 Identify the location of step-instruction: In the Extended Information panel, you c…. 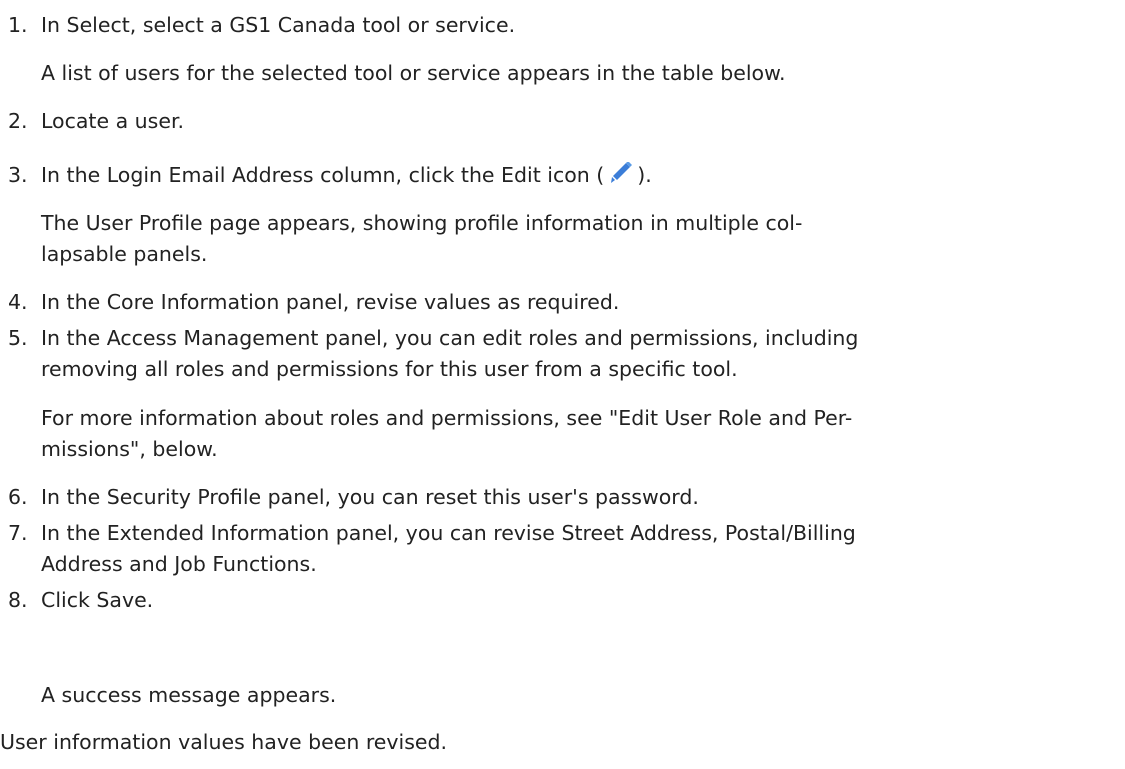
(448, 533).